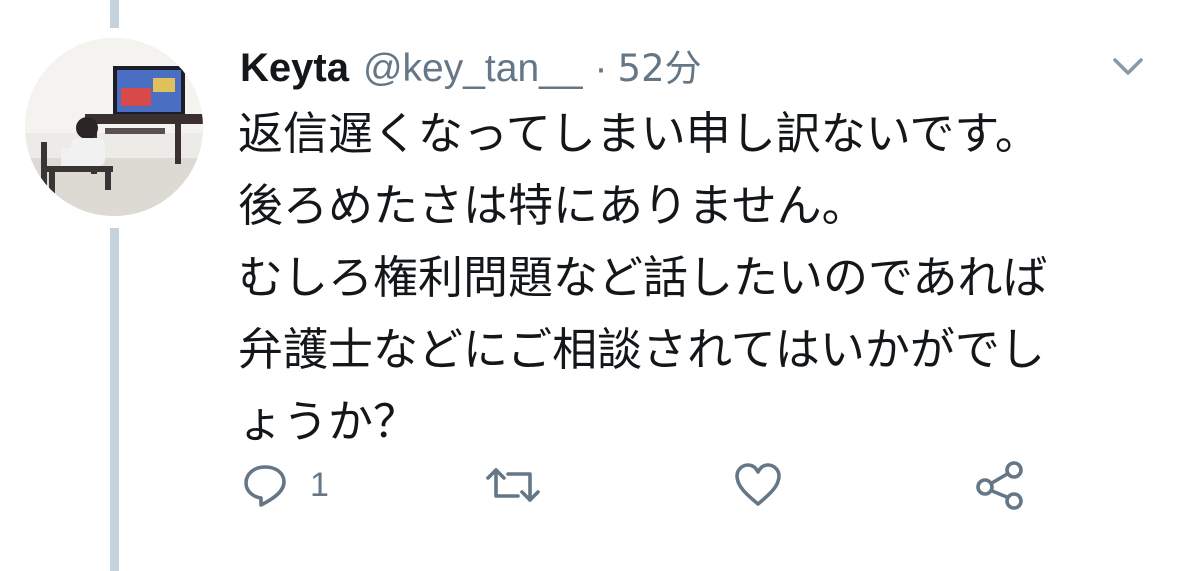 Image resolution: width=1200 pixels, height=571 pixels. I want to click on share-button, so click(1000, 485).